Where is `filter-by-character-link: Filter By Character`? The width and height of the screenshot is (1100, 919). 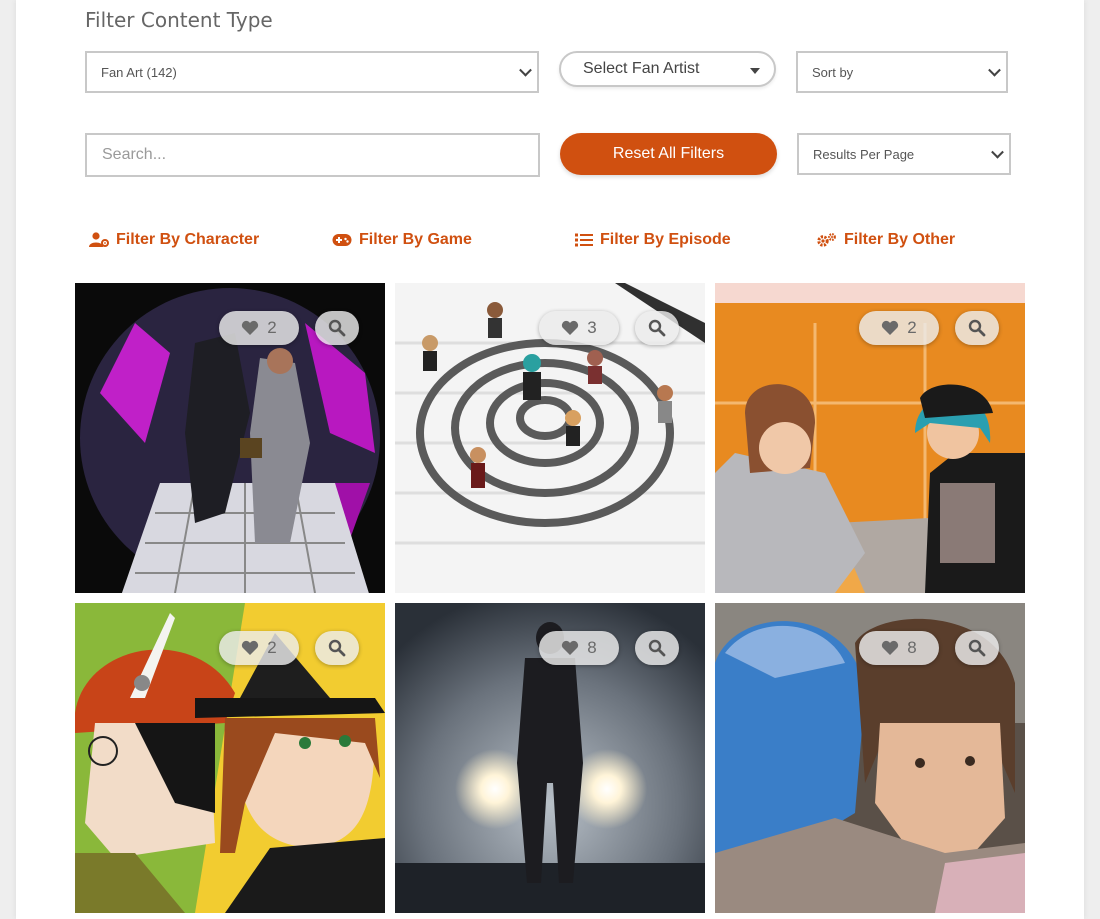
filter-by-character-link: Filter By Character is located at coordinates (174, 240).